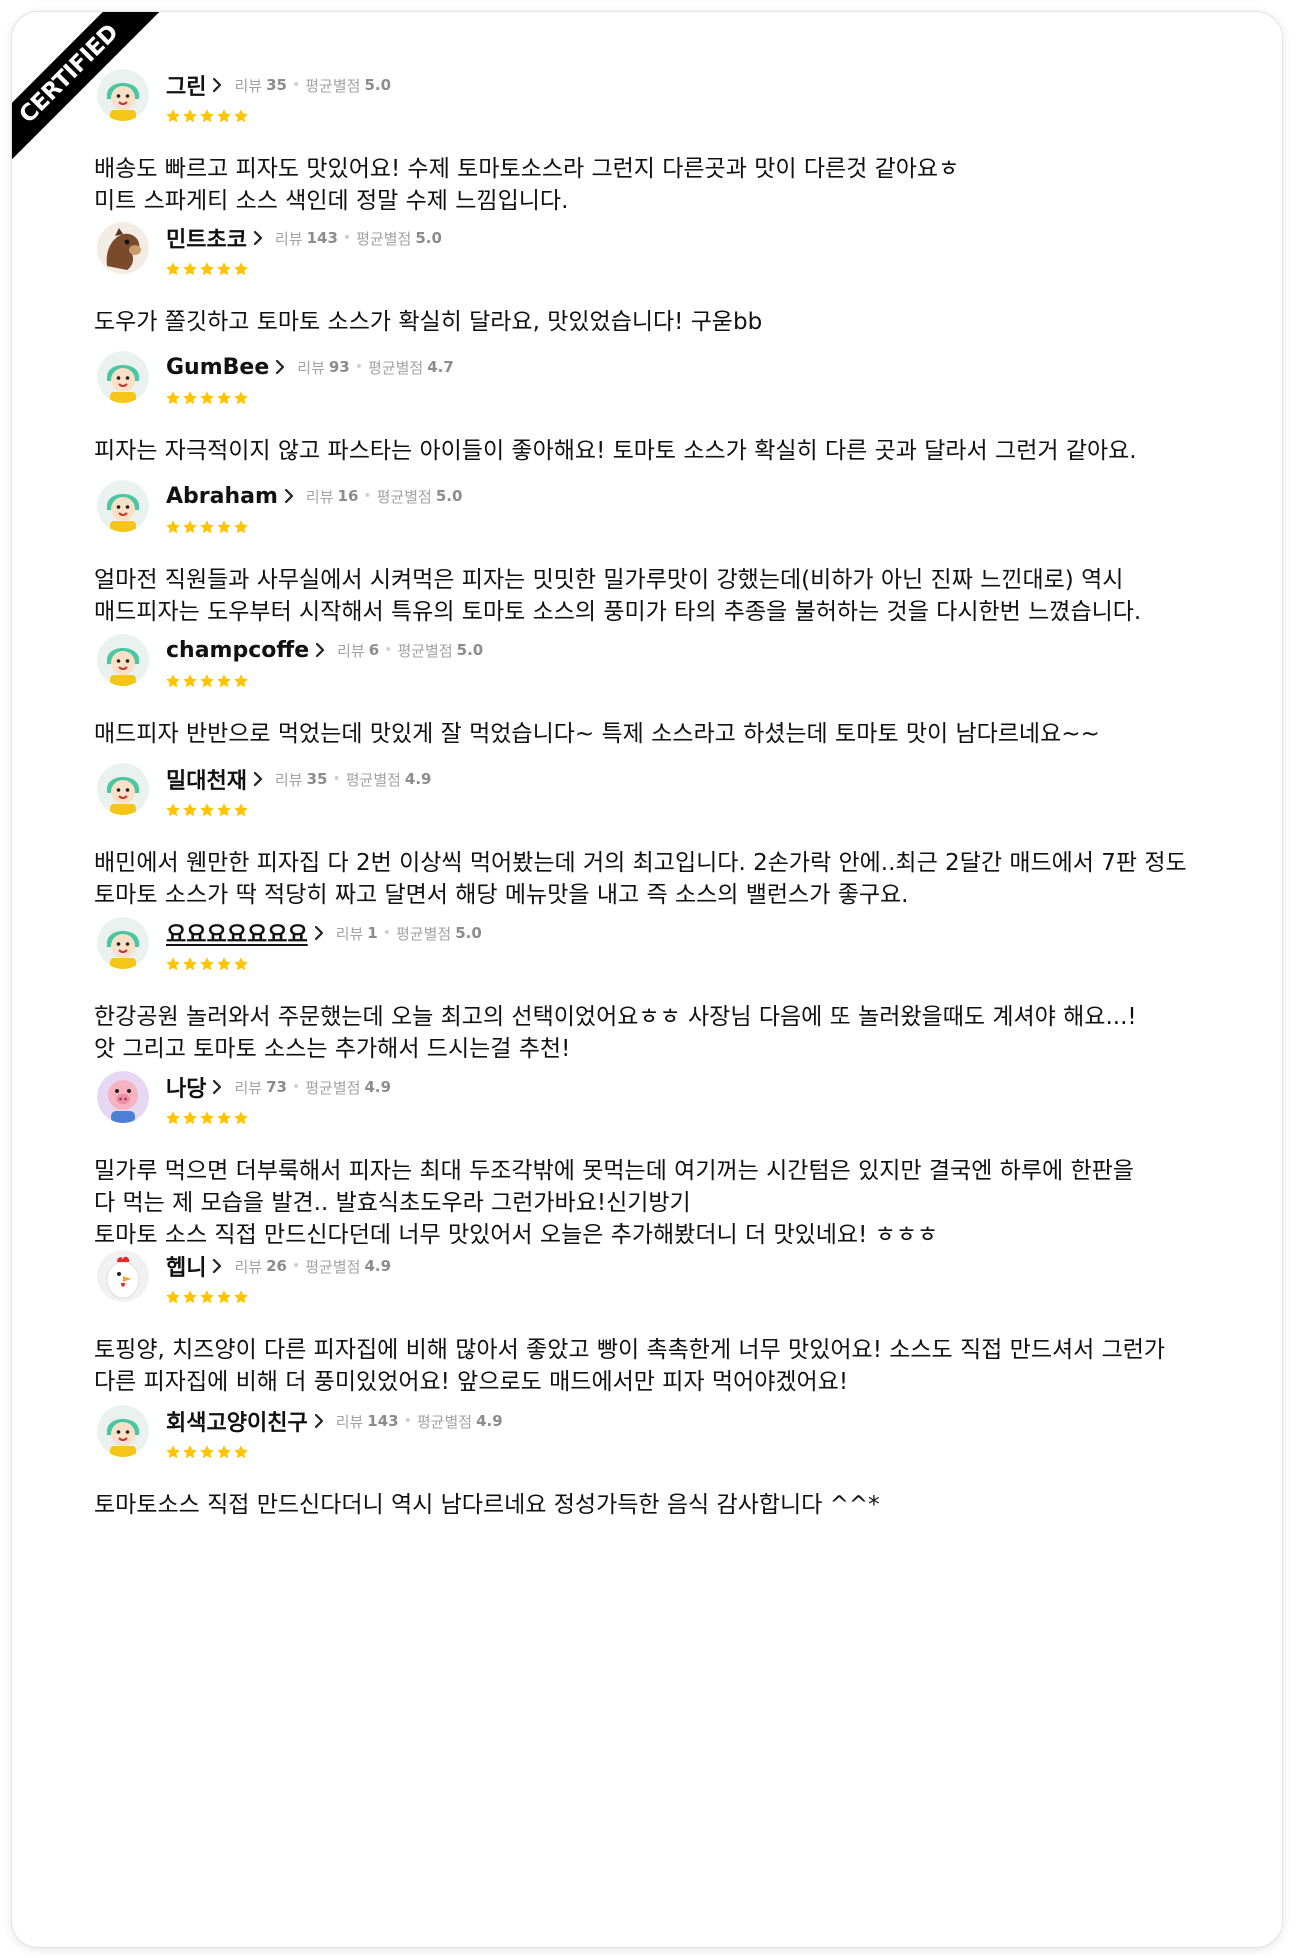  Describe the element at coordinates (375, 367) in the screenshot. I see `reviewer-stats: 리뷰 93 • 평균별점 4.7` at that location.